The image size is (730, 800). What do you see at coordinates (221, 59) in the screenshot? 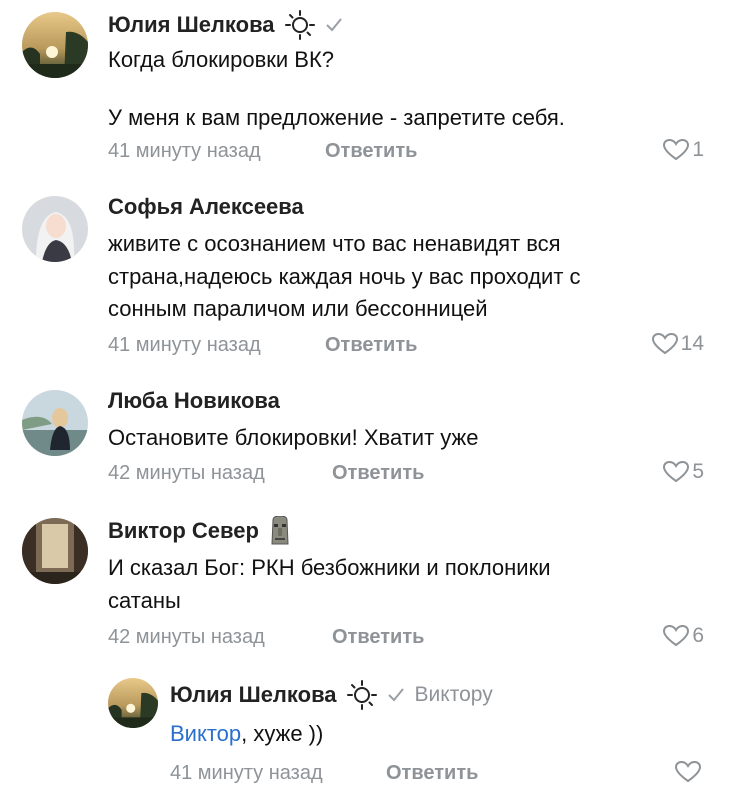
I see `comment-text: Когда блокировки ВК?` at bounding box center [221, 59].